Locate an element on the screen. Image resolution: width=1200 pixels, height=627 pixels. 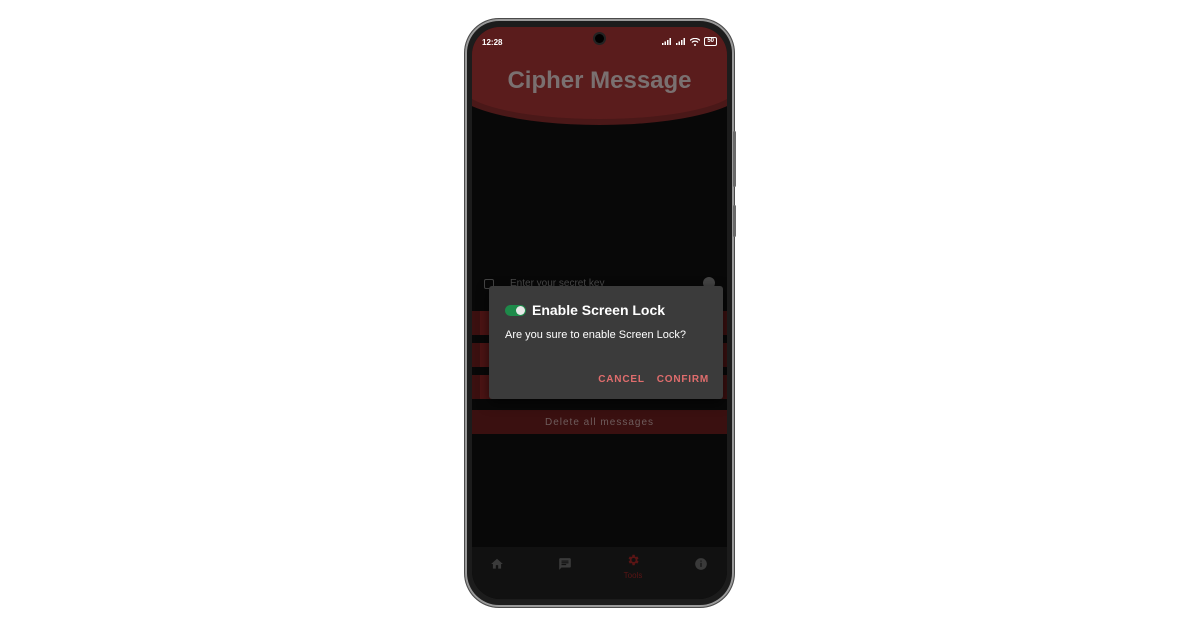
toggle-icon is located at coordinates (515, 310).